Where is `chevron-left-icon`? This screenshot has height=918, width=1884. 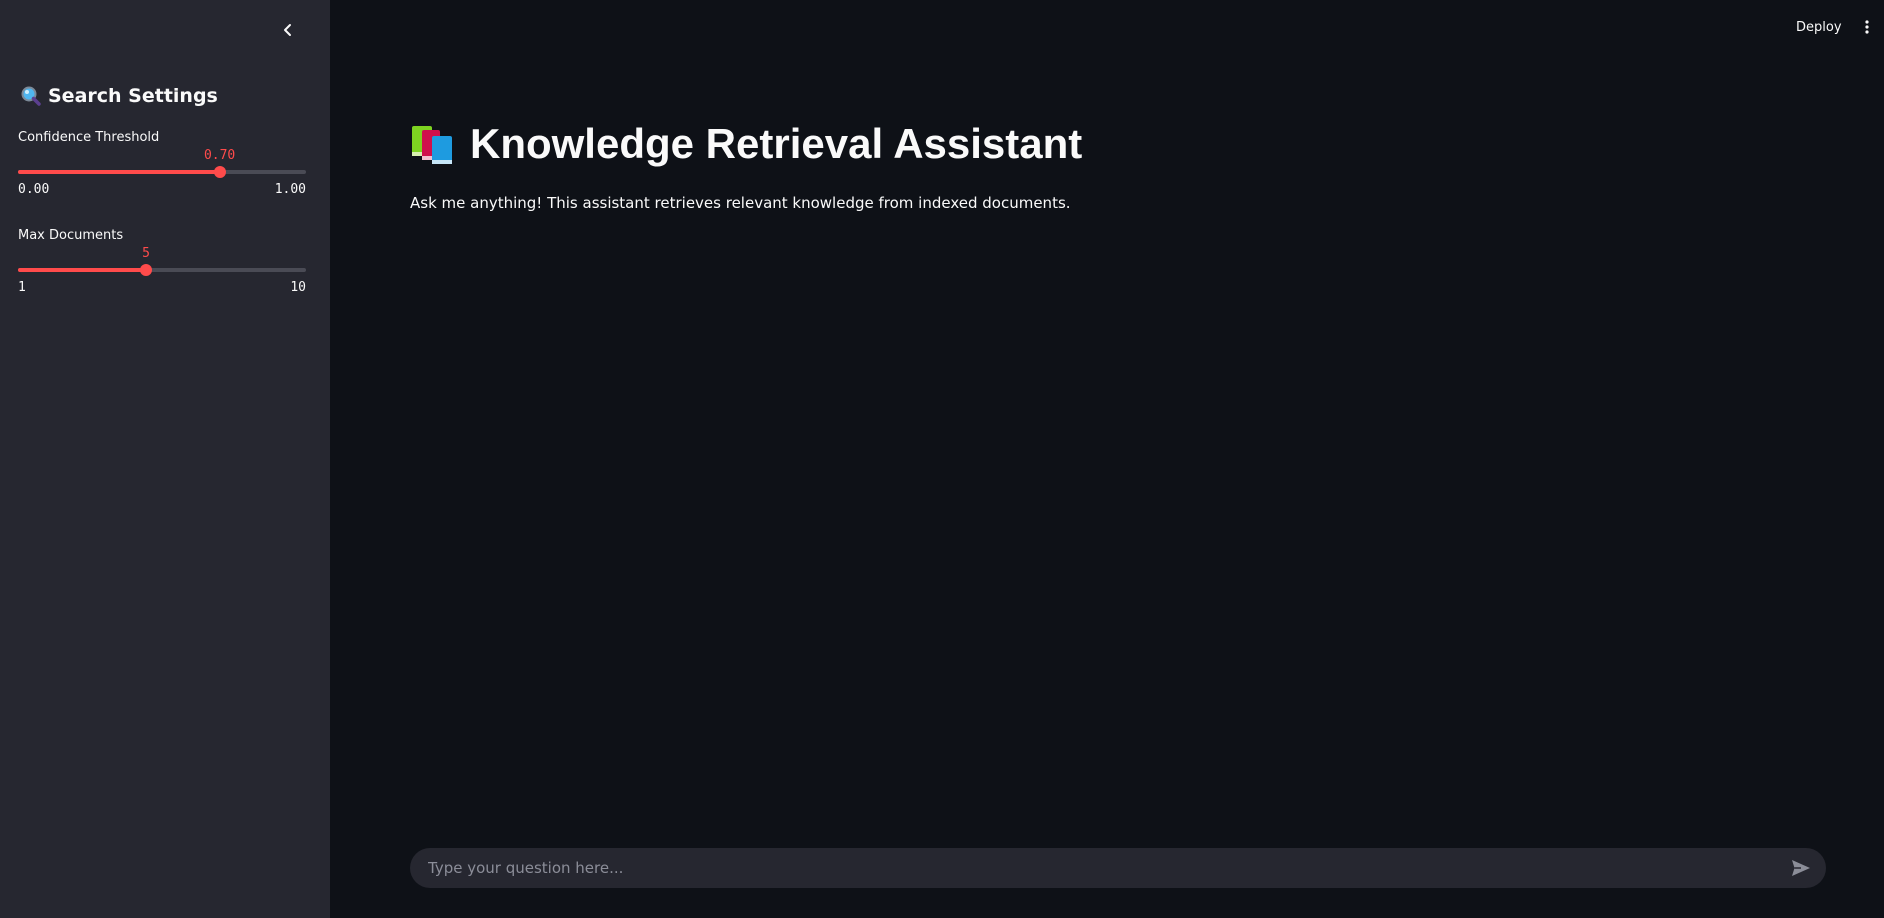 chevron-left-icon is located at coordinates (287, 30).